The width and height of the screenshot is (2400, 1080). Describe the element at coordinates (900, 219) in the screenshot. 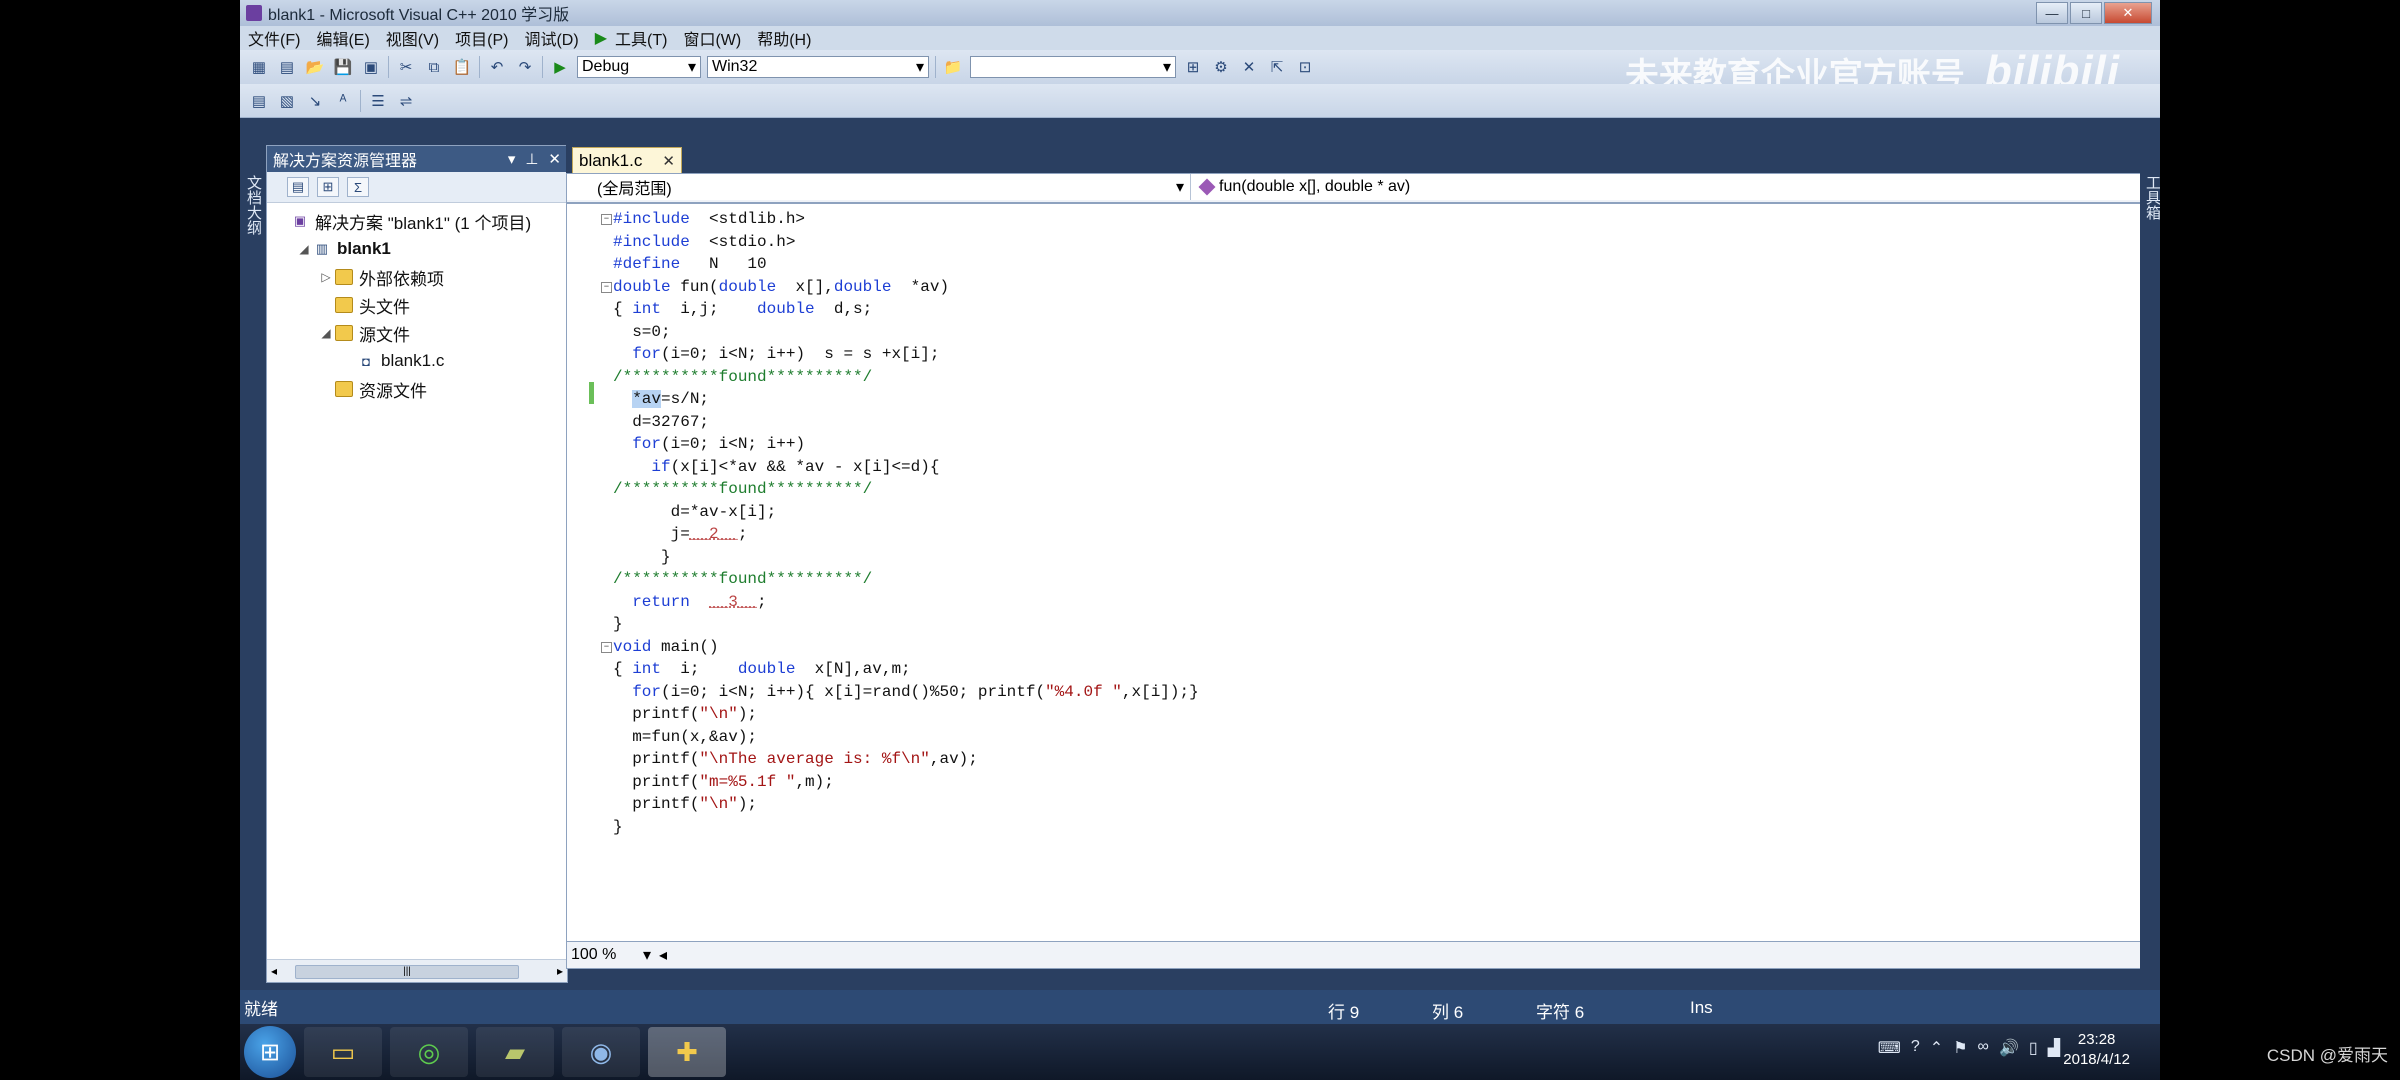

I see `code-line: #include <stdlib.h> −` at that location.